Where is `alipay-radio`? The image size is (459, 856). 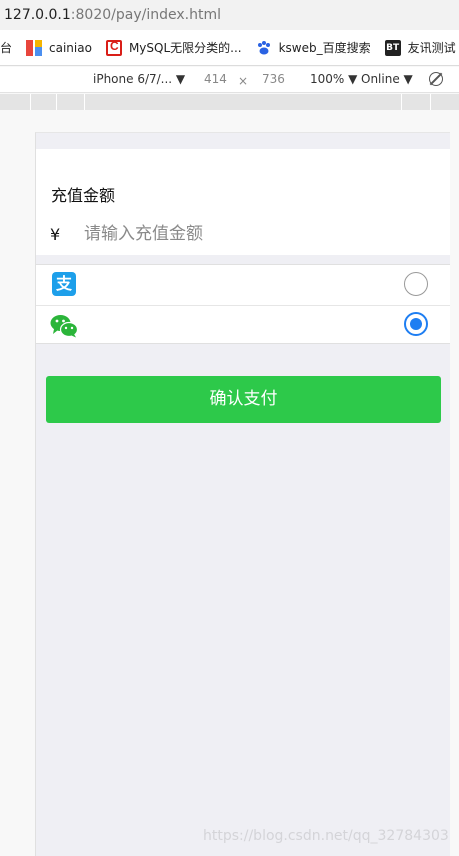 alipay-radio is located at coordinates (416, 284).